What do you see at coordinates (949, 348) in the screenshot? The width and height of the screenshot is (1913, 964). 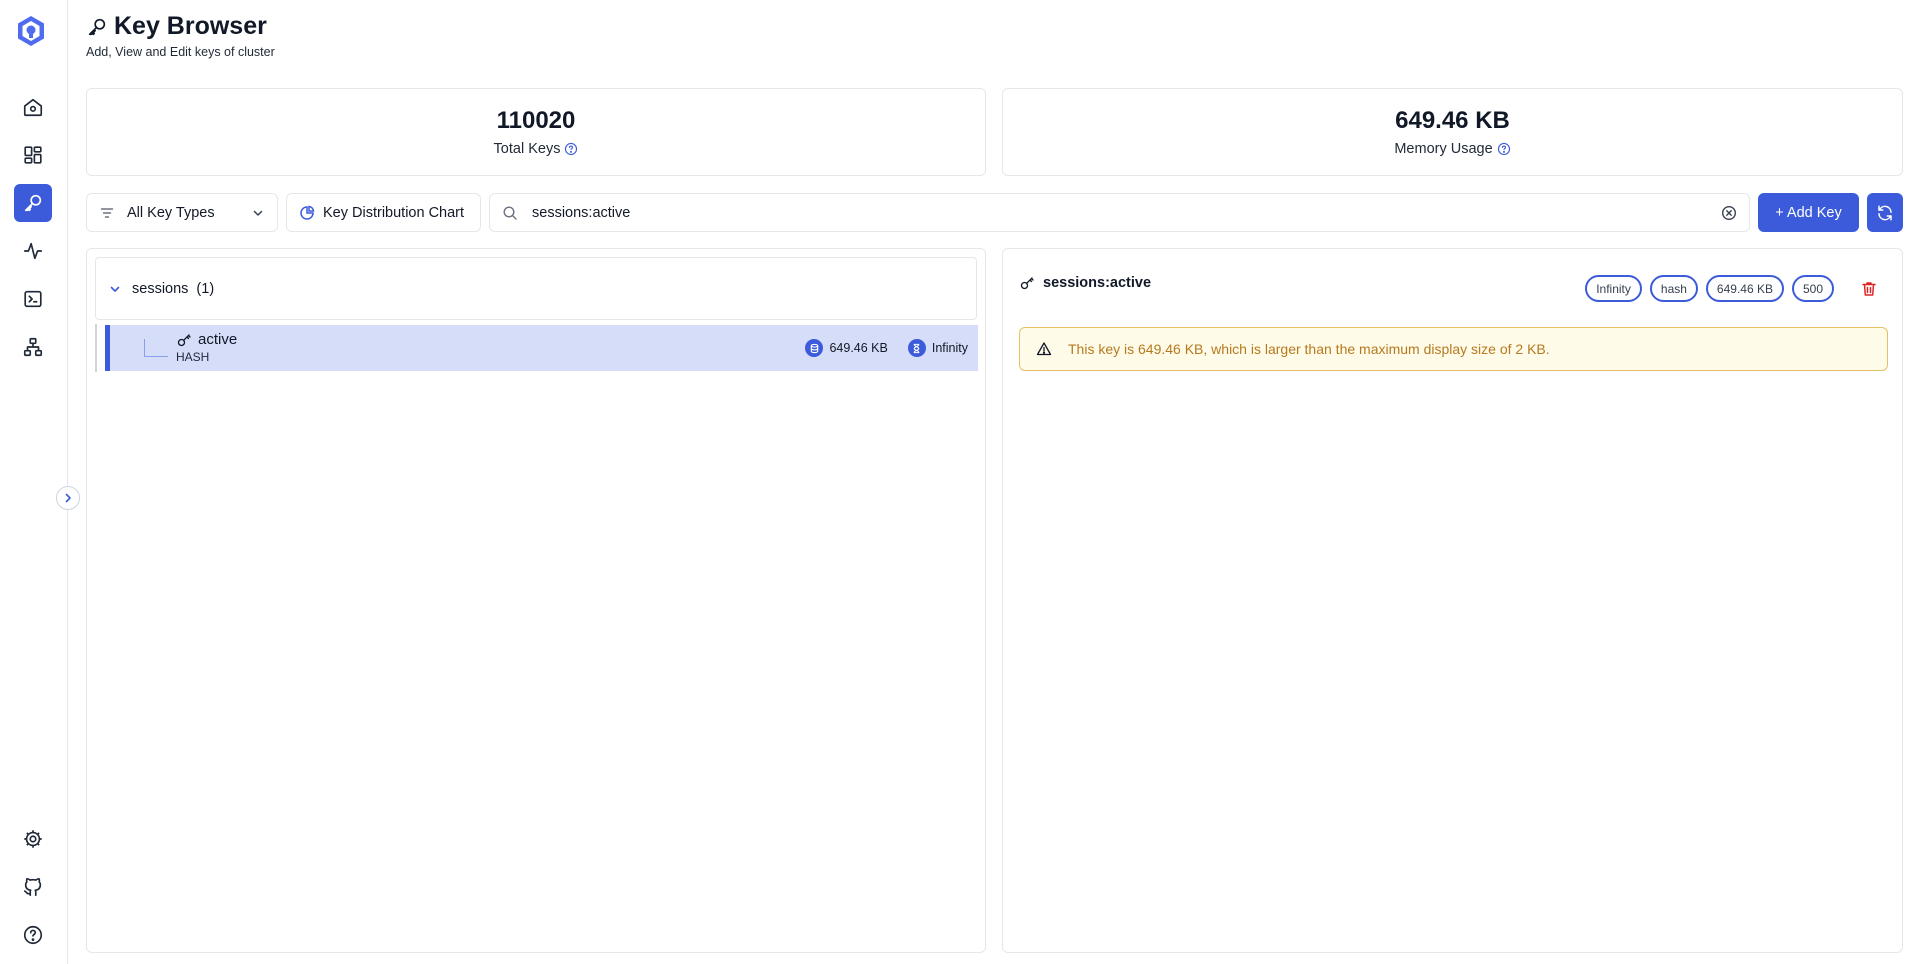 I see `tree-key-ttl: Infinity` at bounding box center [949, 348].